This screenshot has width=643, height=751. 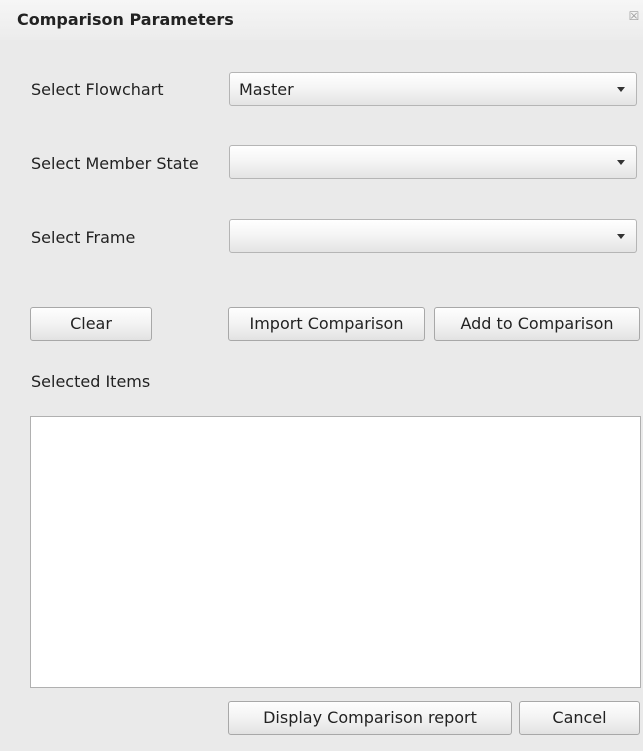 I want to click on title-bar: Comparison Parameters ☒, so click(x=321, y=20).